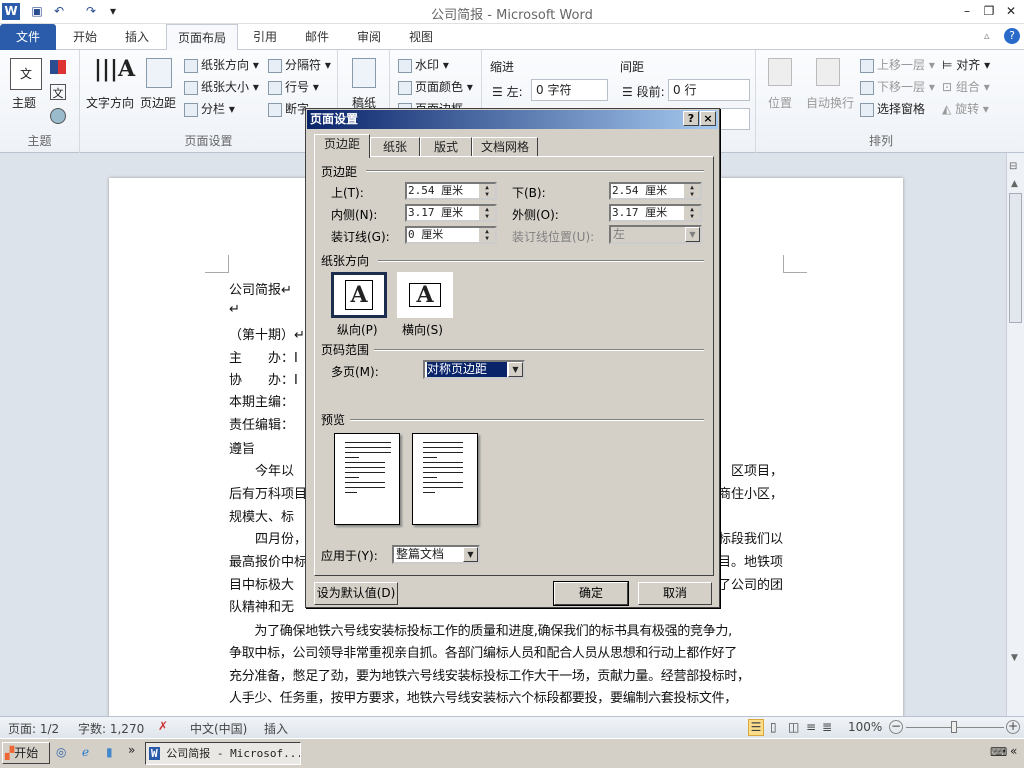  Describe the element at coordinates (357, 329) in the screenshot. I see `portrait-label: 纵向(P)` at that location.